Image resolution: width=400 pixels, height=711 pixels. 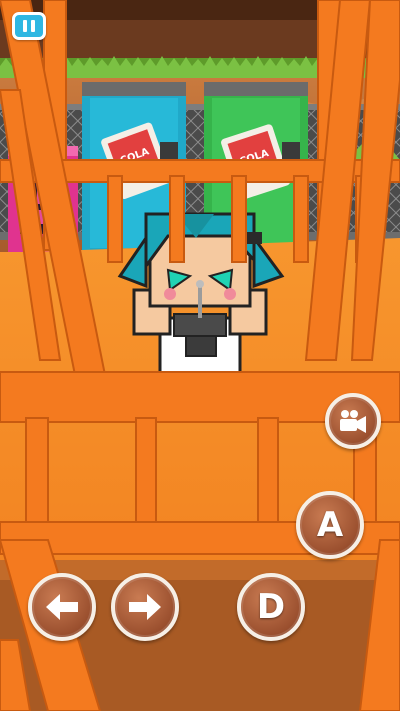 What do you see at coordinates (33, 26) in the screenshot?
I see `pause-icon-bar` at bounding box center [33, 26].